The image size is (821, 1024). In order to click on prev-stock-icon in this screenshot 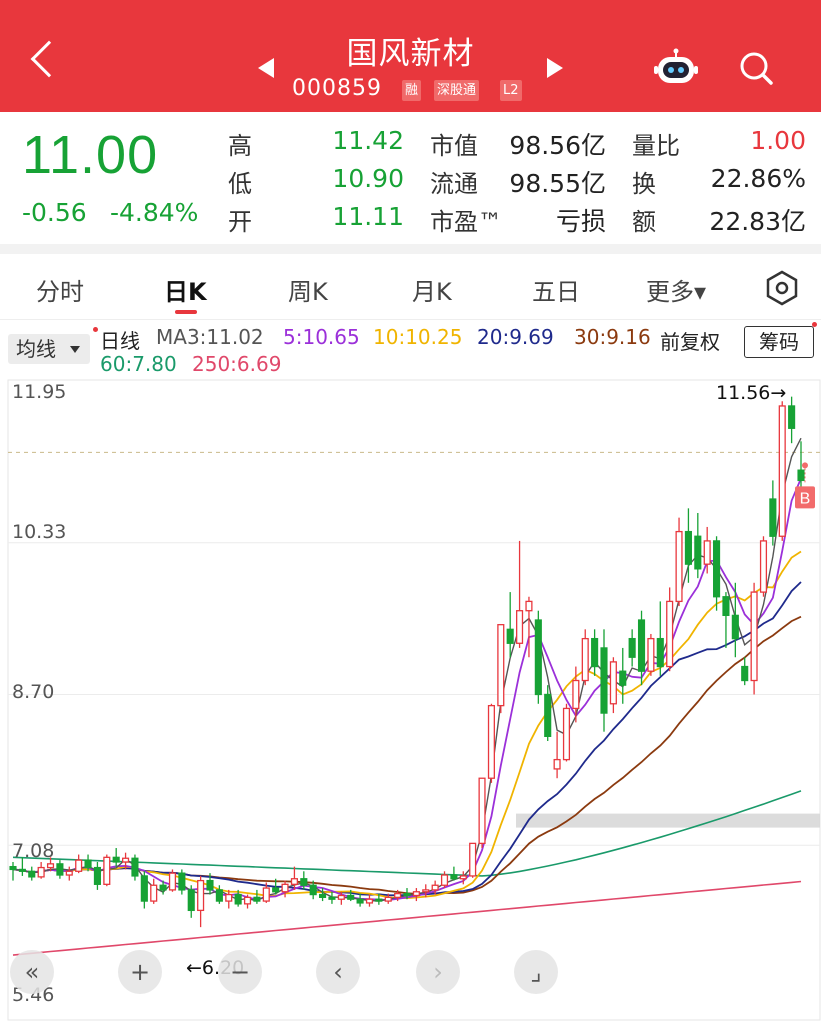, I will do `click(266, 68)`.